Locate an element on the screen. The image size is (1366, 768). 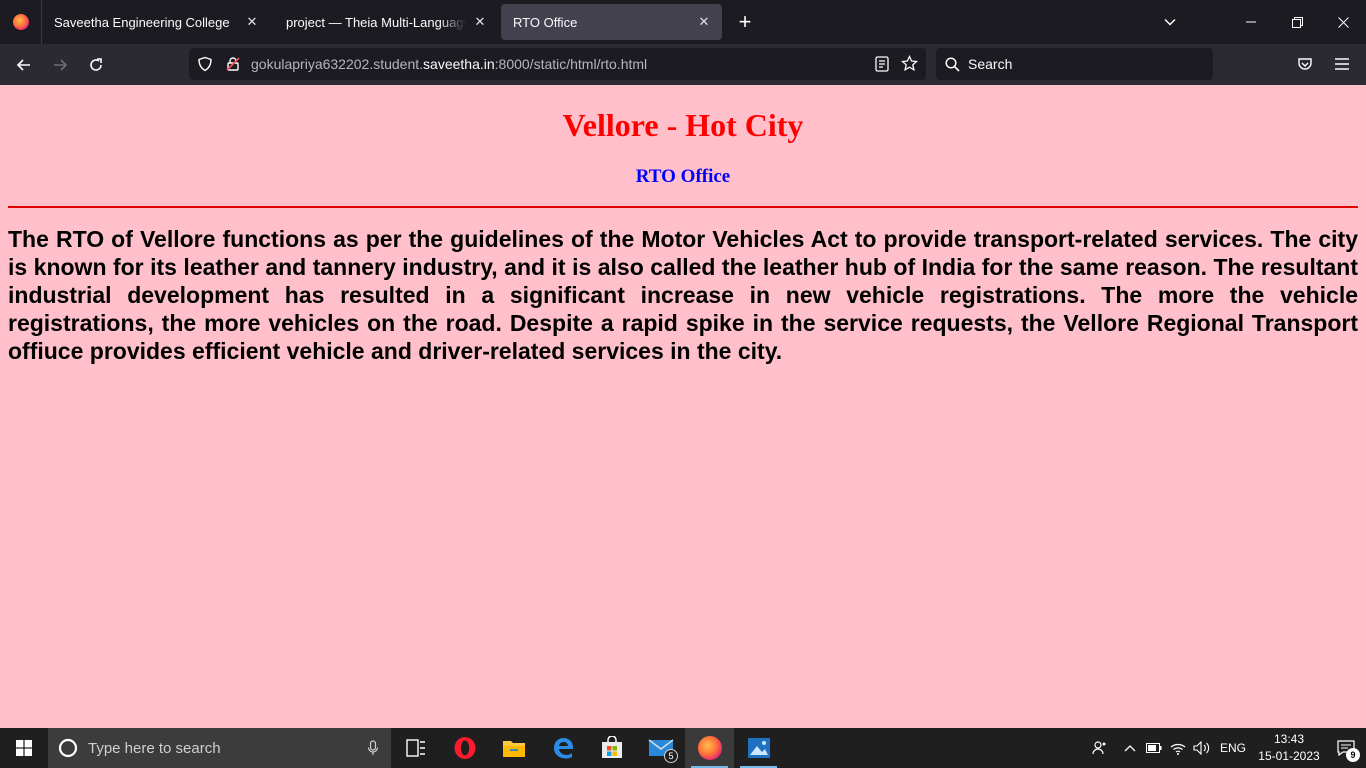
folder-icon is located at coordinates (513, 749).